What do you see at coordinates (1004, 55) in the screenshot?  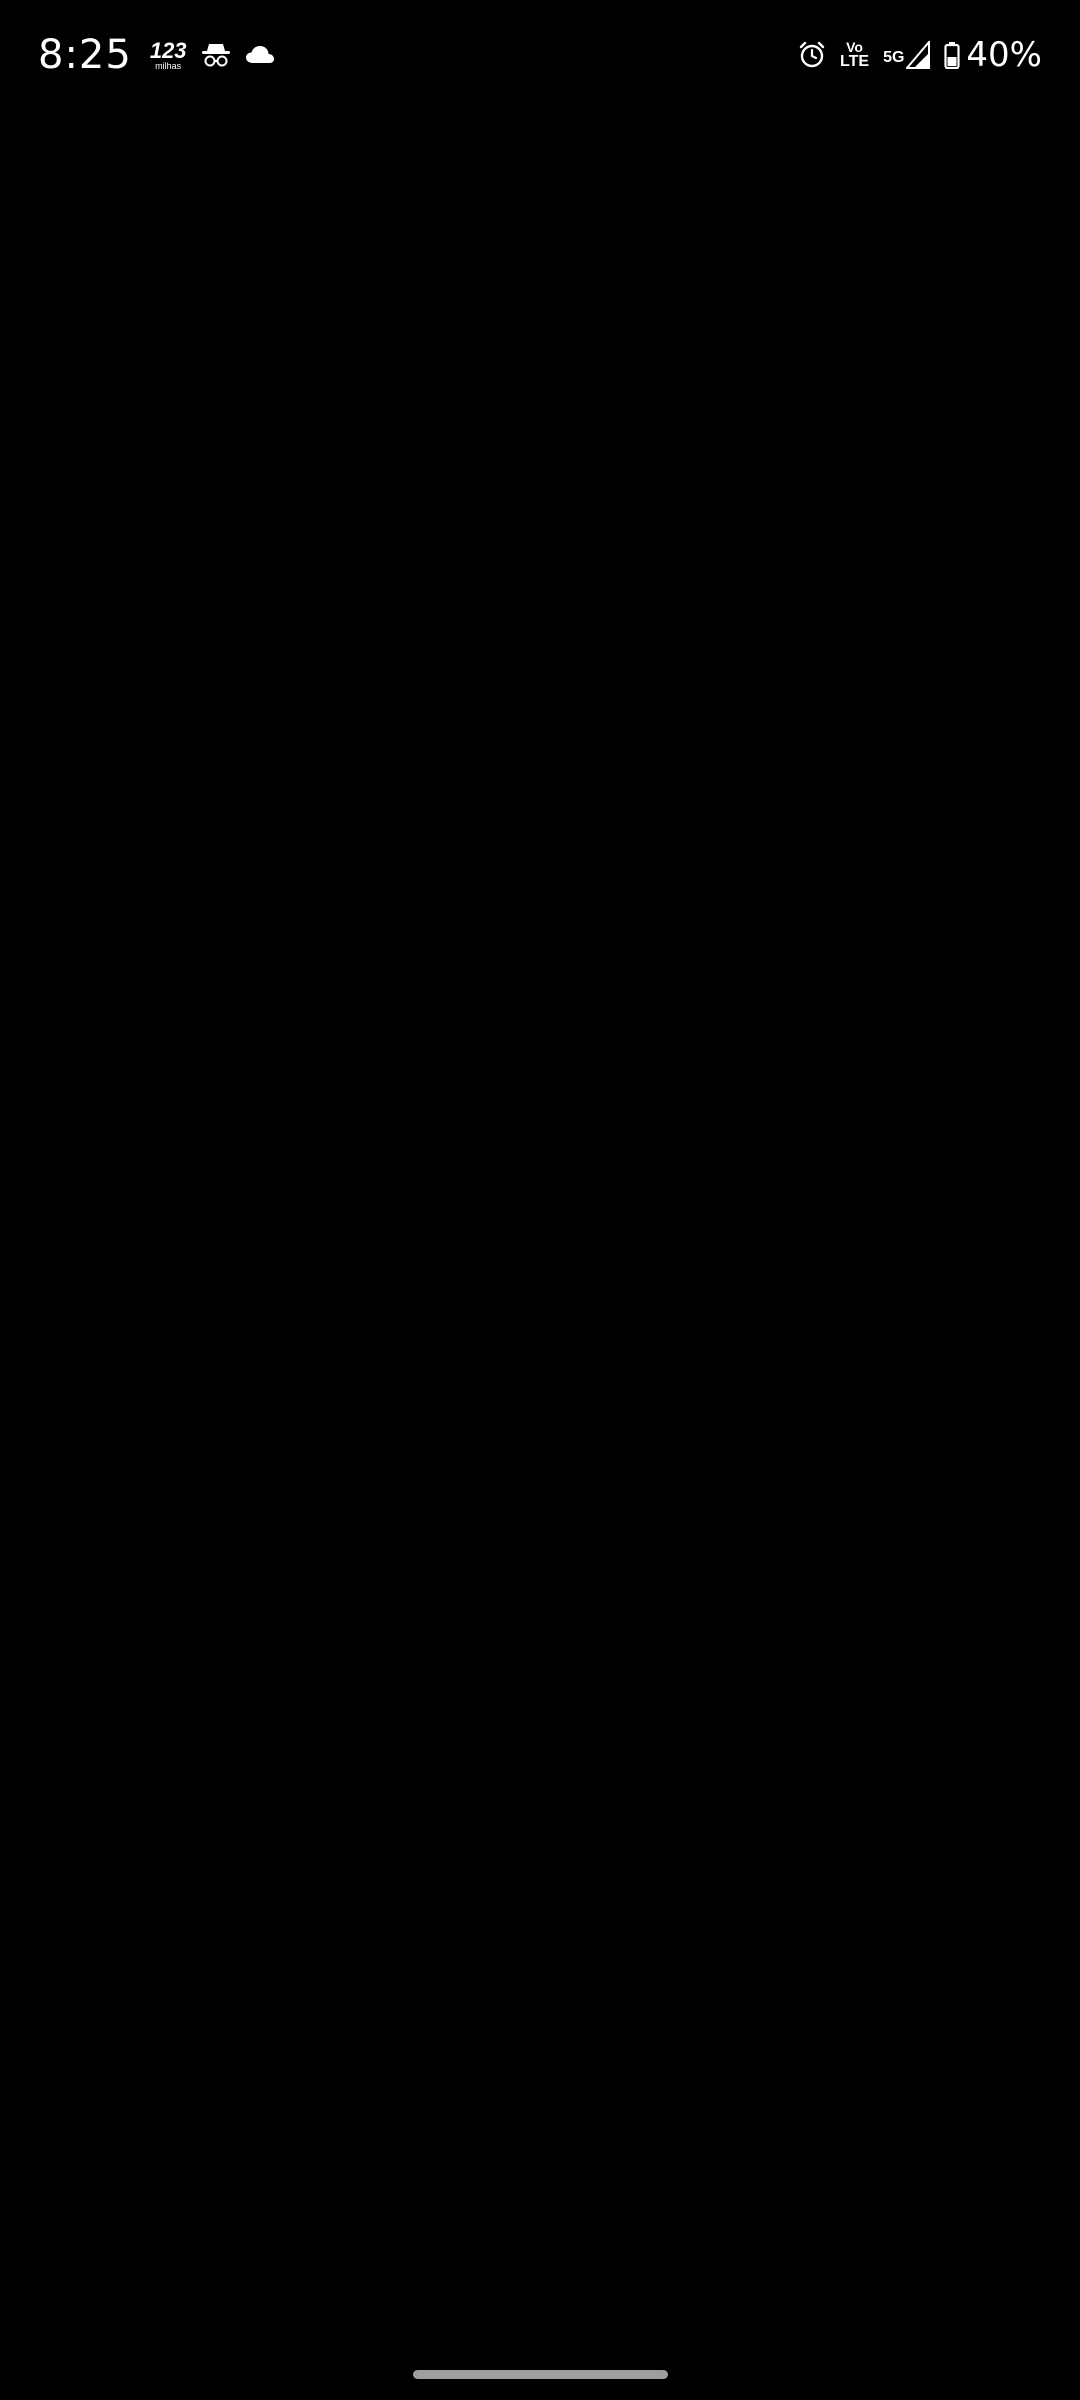 I see `battery-percent: 40%` at bounding box center [1004, 55].